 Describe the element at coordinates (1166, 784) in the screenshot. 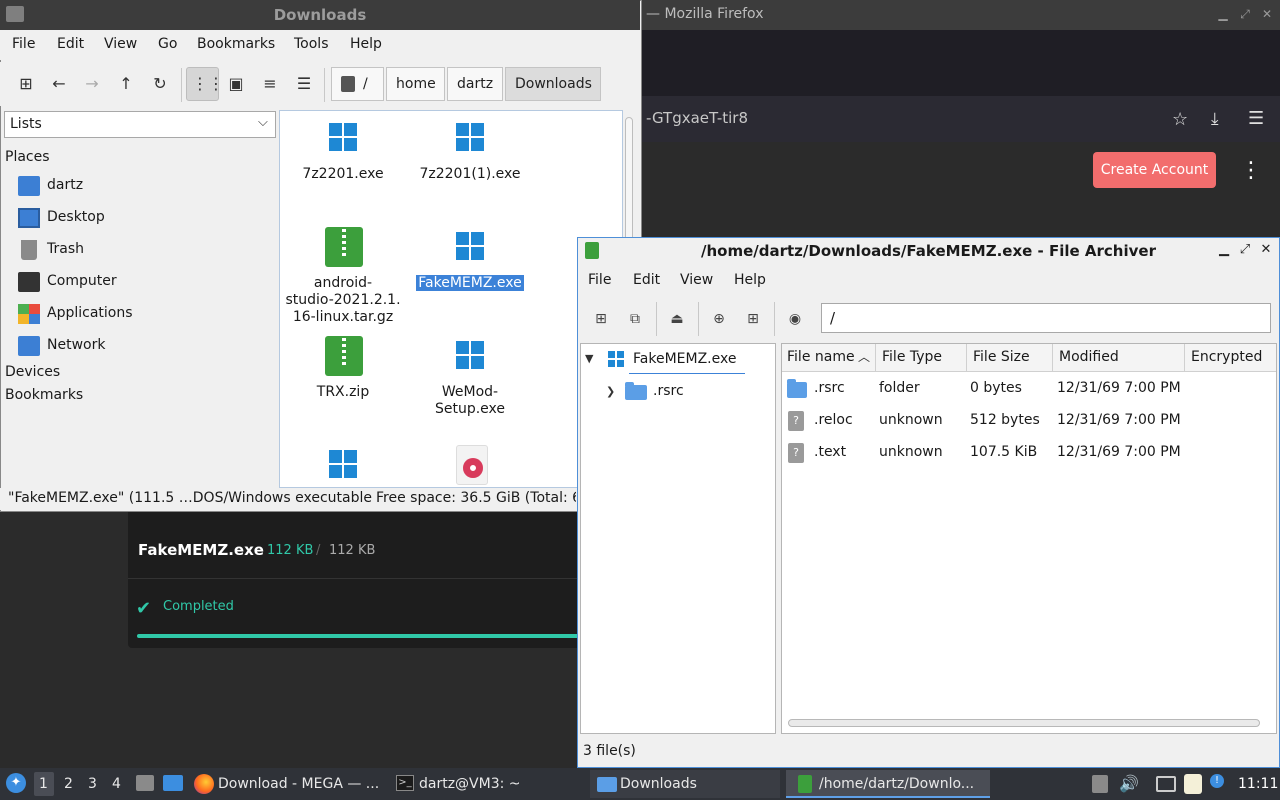

I see `network-tray-icon` at that location.